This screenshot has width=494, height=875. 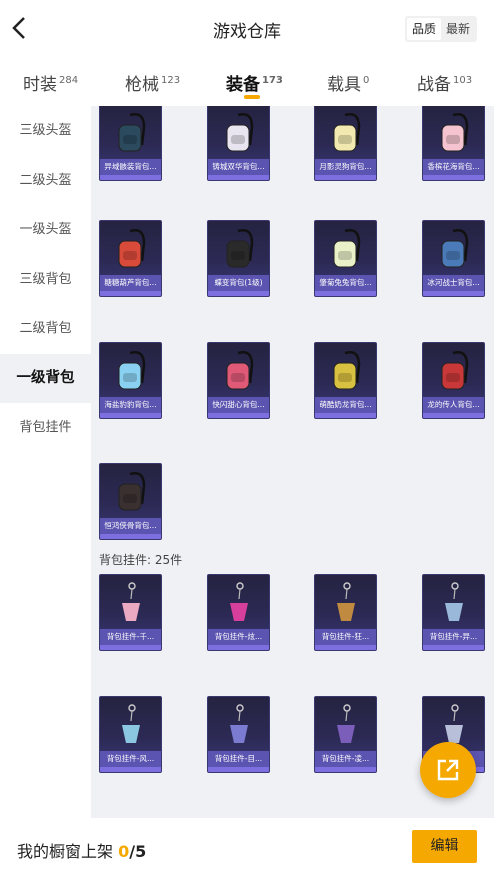 I want to click on share-button, so click(x=448, y=770).